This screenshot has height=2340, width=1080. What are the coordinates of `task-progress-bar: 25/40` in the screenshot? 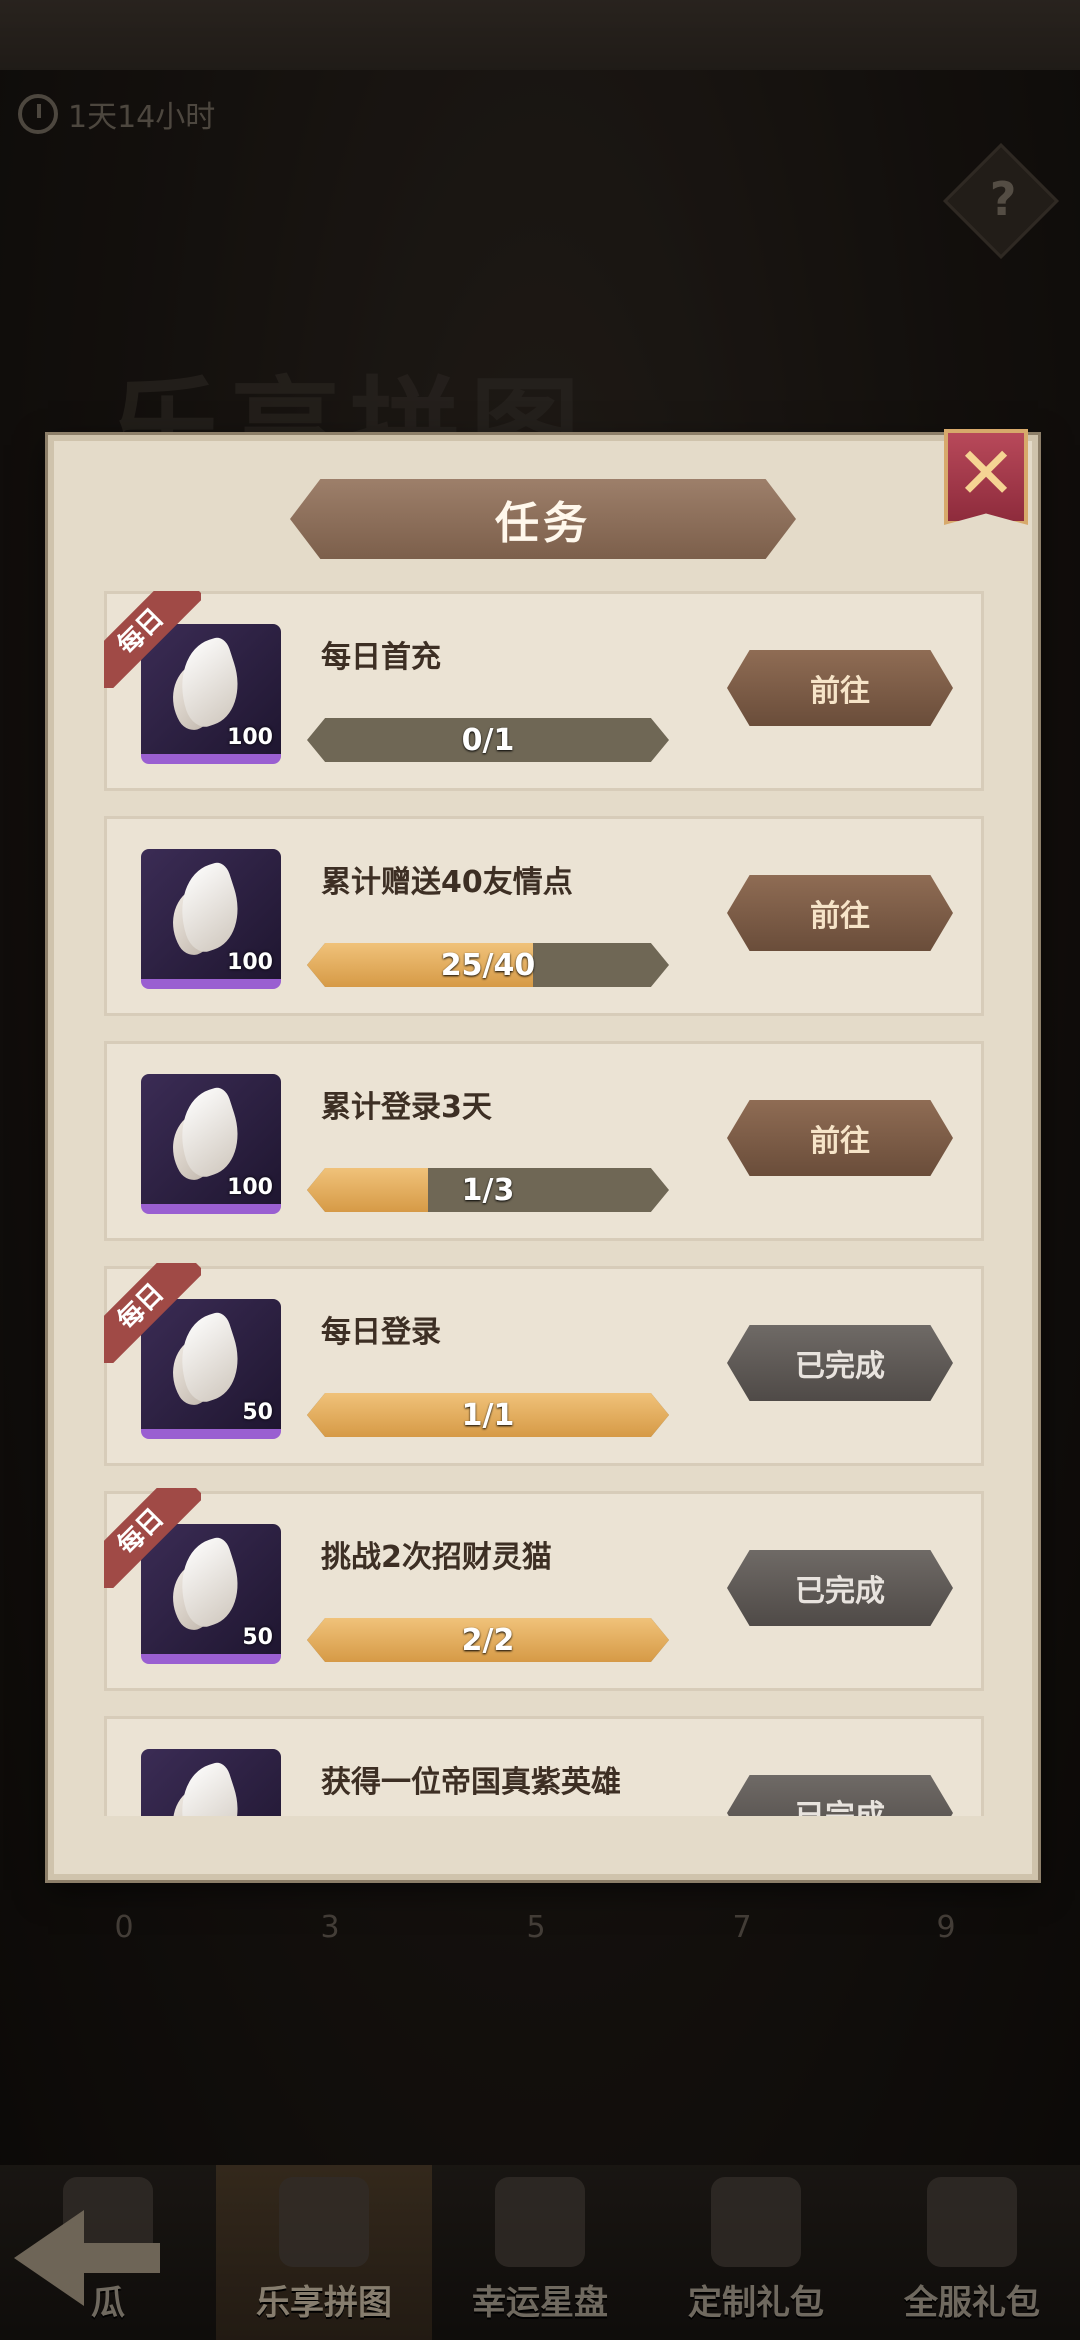 It's located at (488, 965).